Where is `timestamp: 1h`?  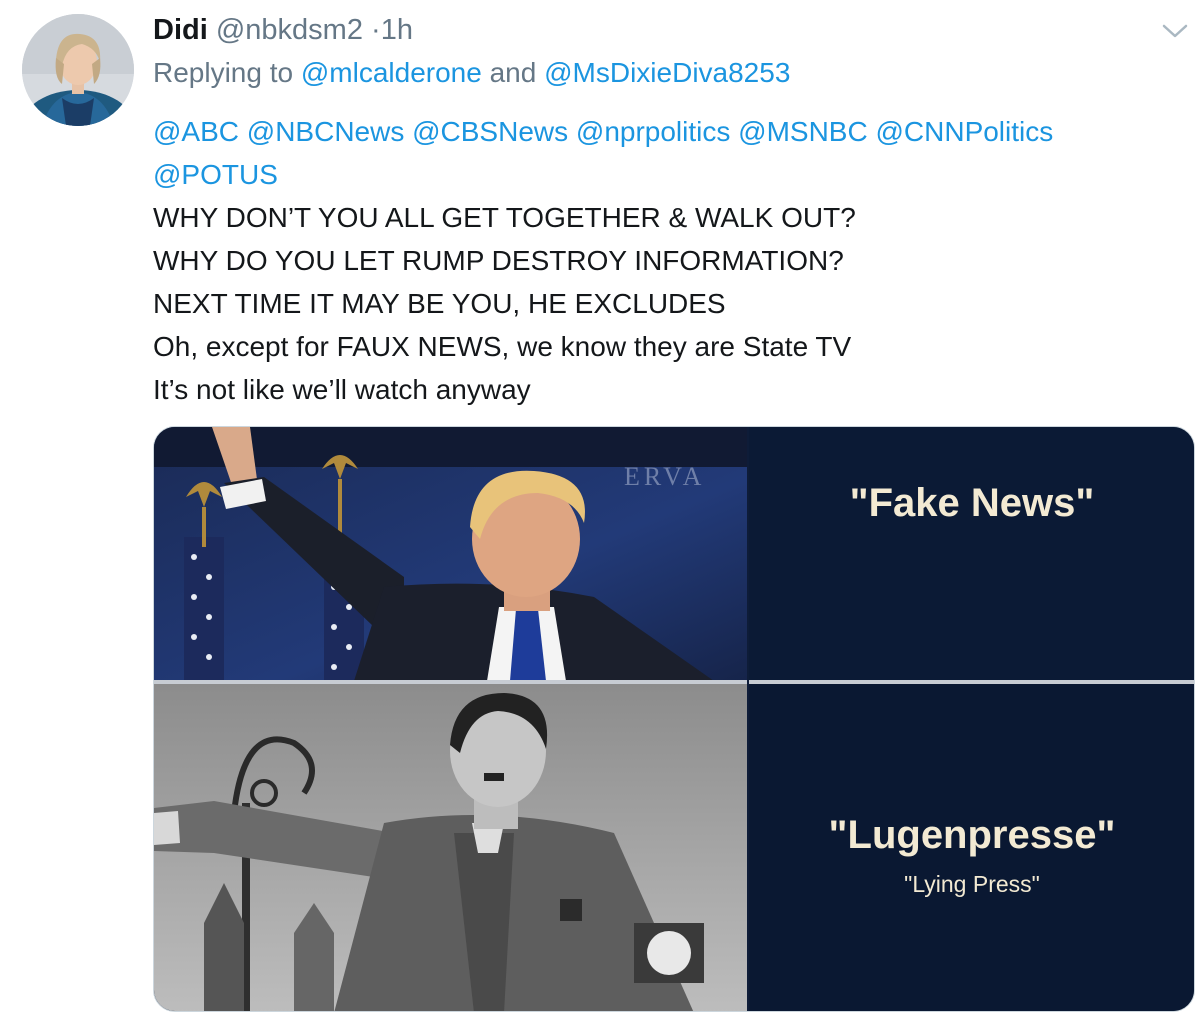 timestamp: 1h is located at coordinates (397, 30).